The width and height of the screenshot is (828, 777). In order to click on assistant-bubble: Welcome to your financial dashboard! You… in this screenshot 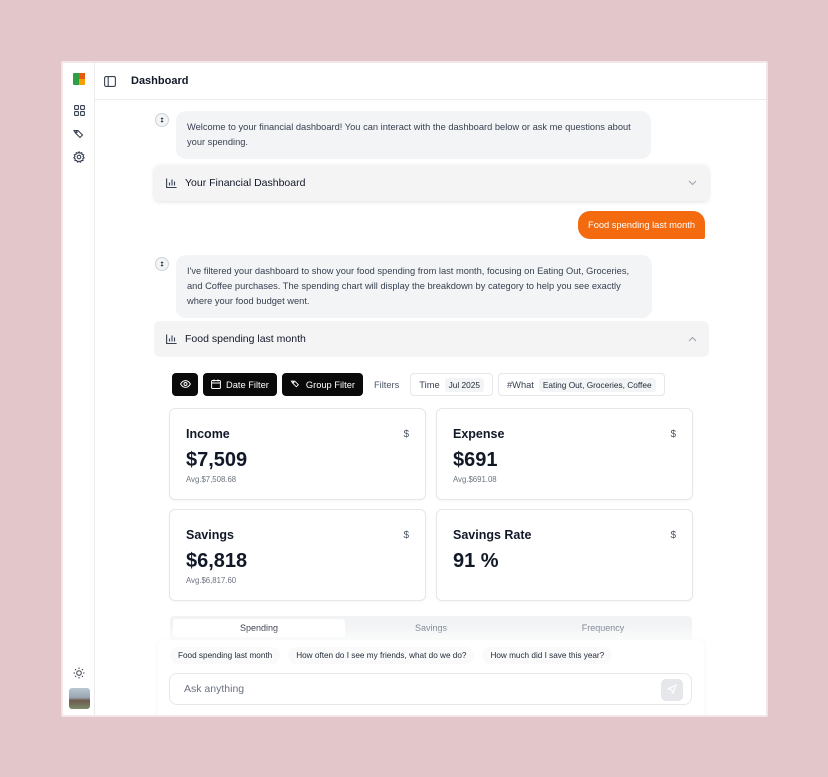, I will do `click(413, 135)`.